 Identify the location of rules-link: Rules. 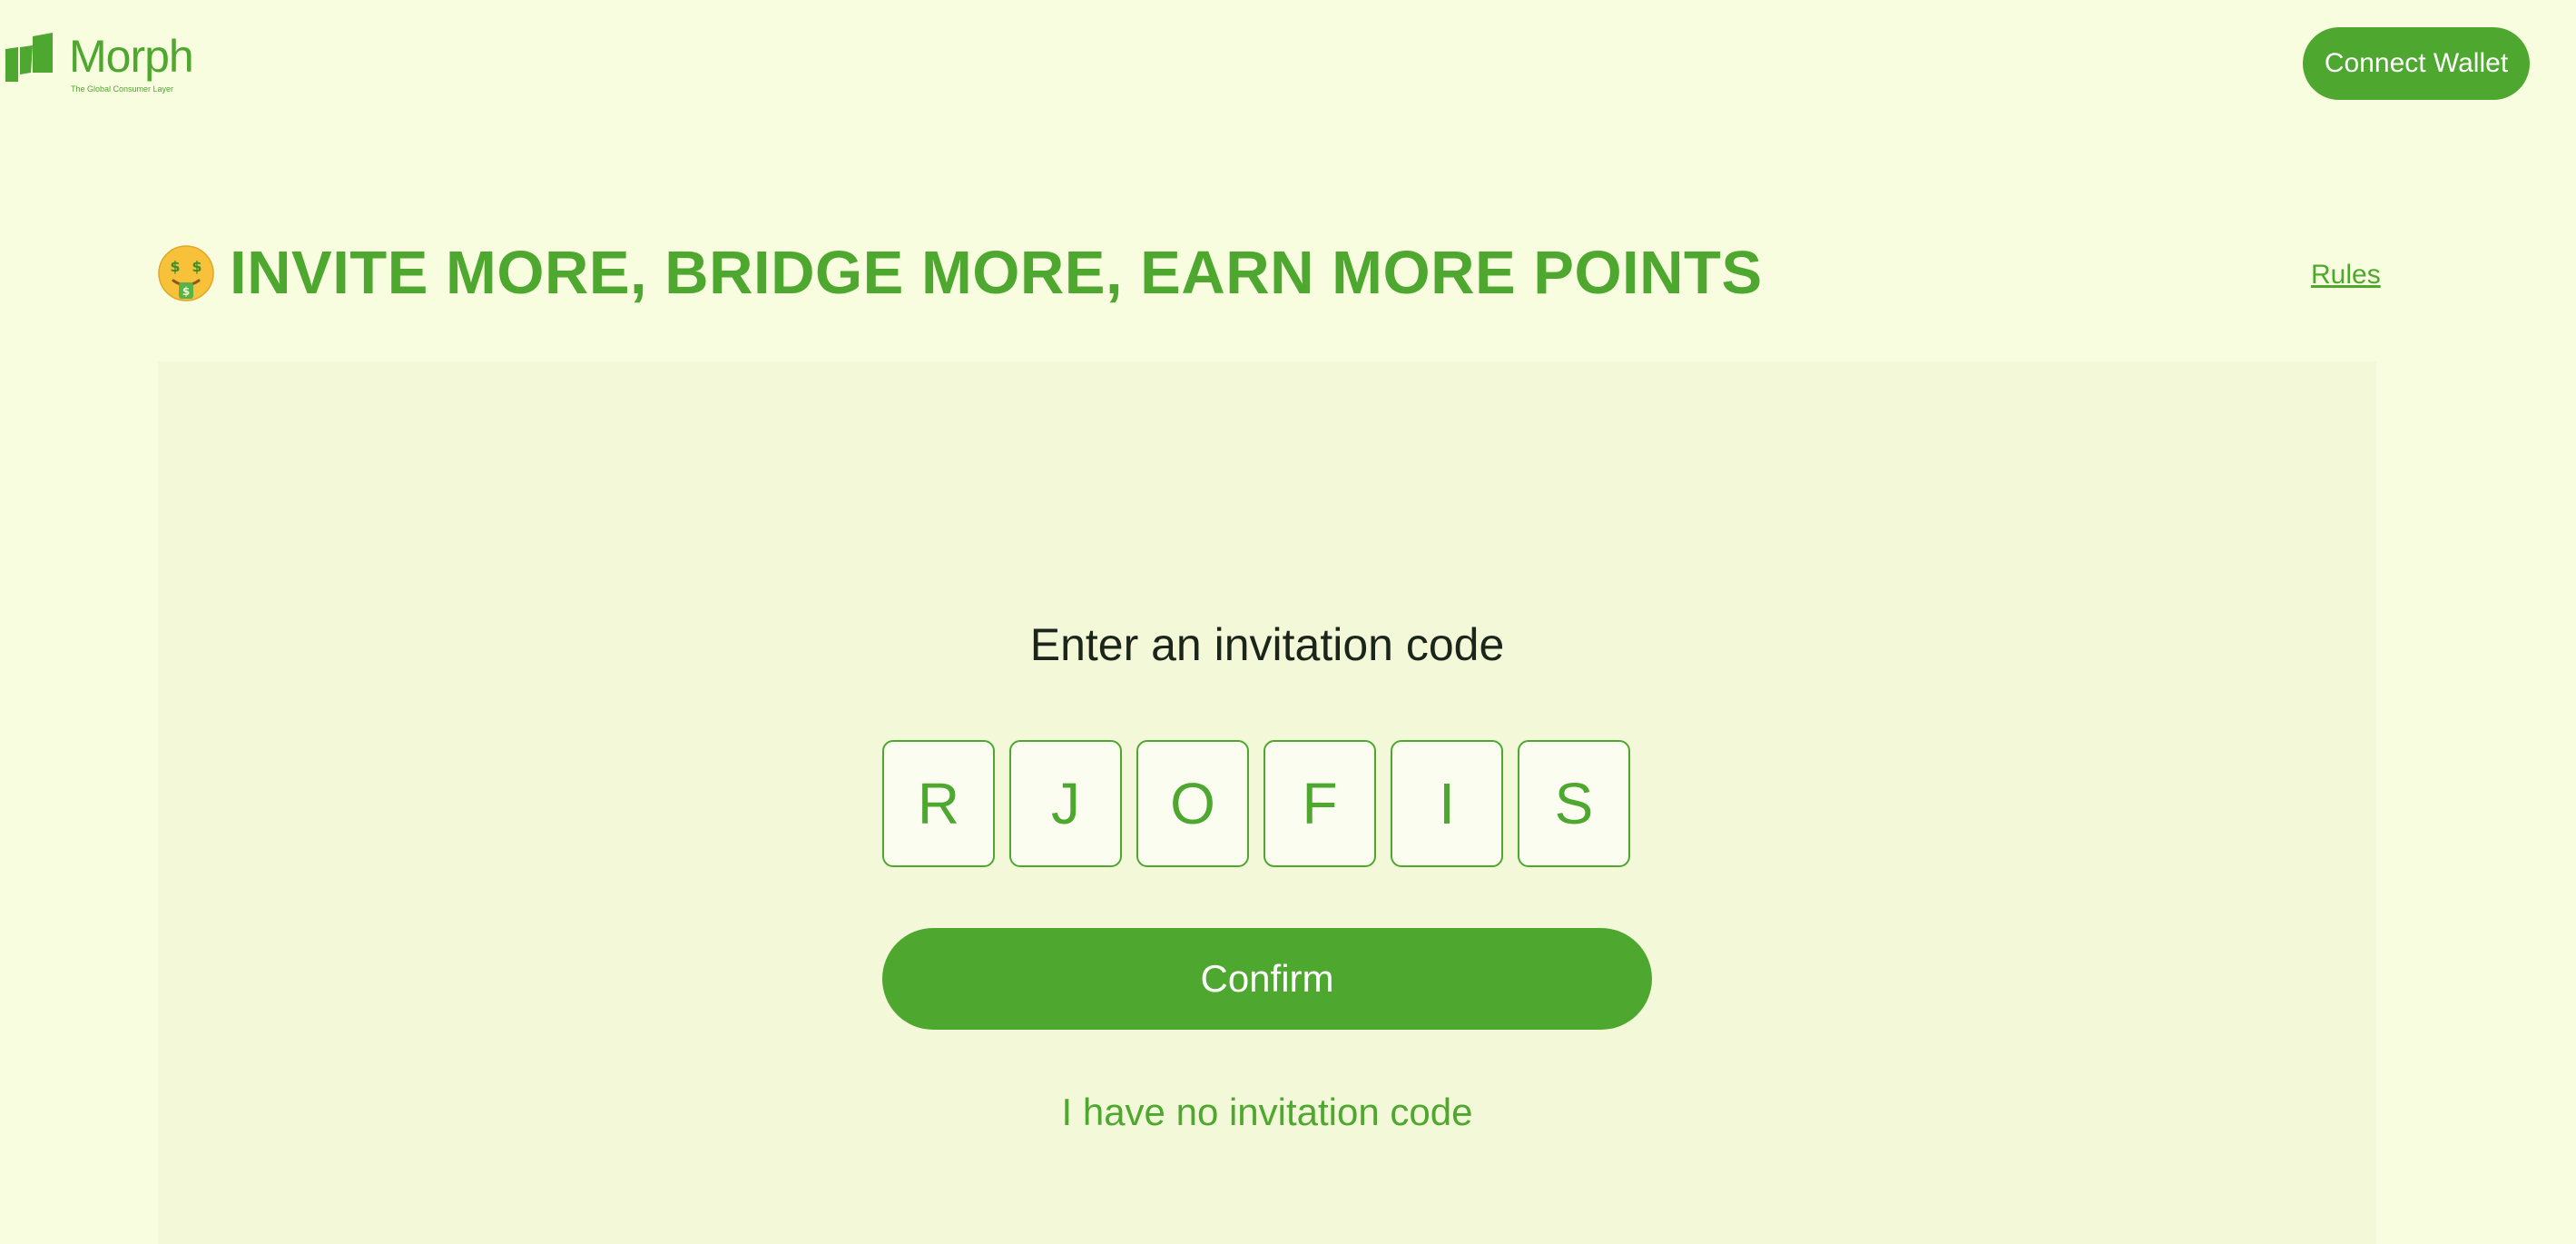
(2346, 275).